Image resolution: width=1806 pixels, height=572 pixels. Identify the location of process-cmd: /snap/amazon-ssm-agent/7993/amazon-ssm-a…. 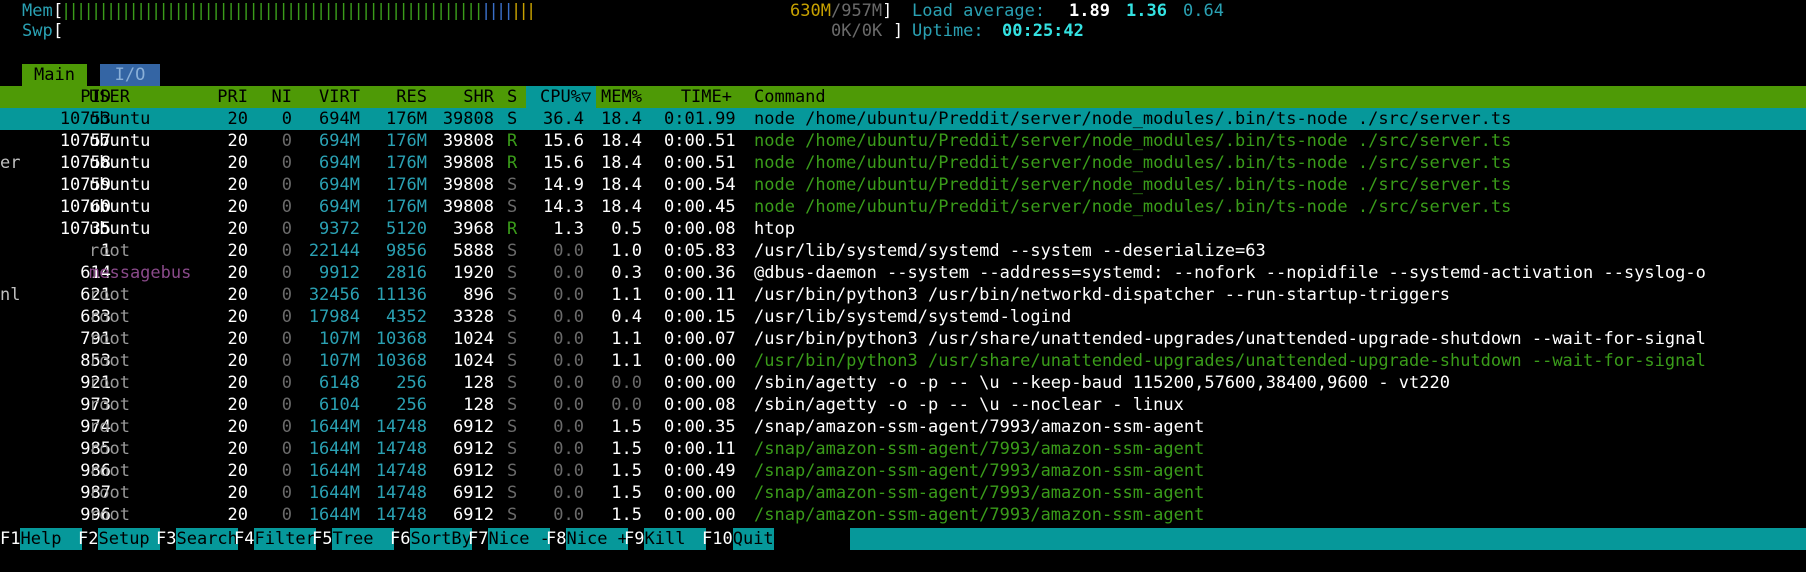
(979, 427).